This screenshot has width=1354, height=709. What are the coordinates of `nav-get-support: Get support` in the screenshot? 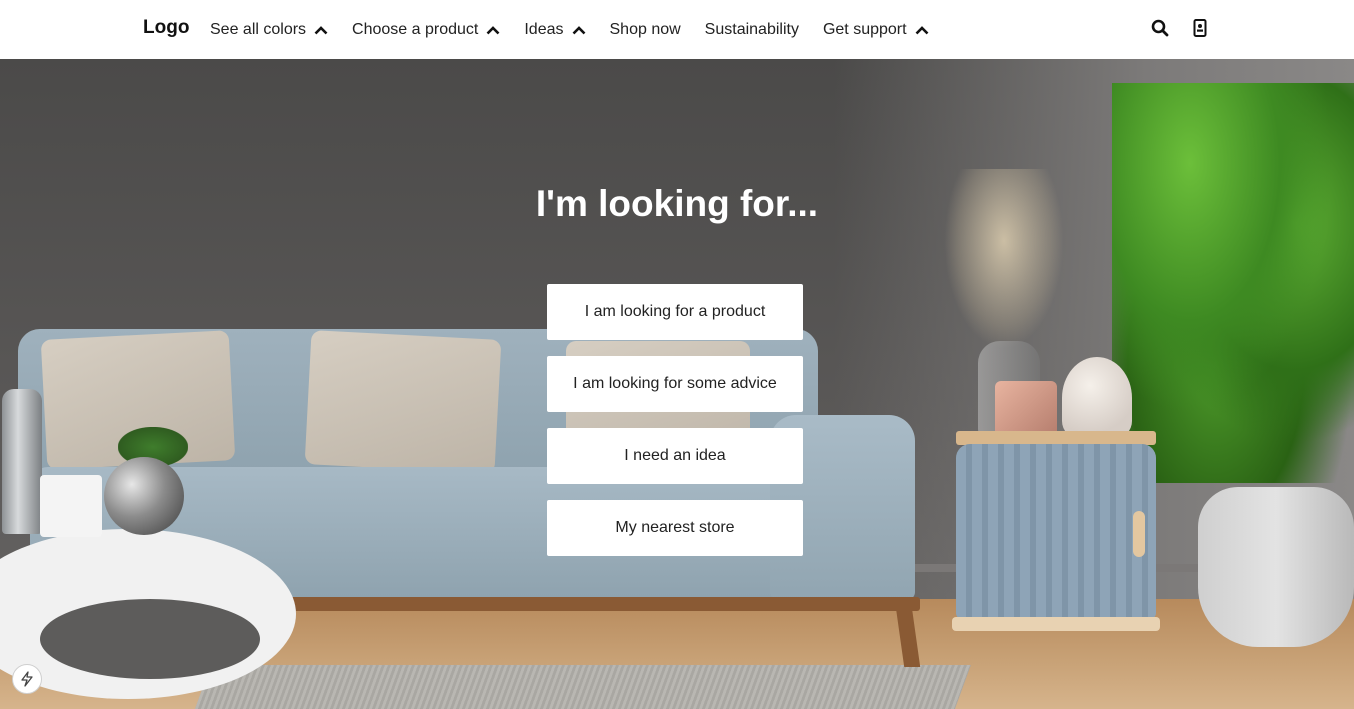 It's located at (876, 30).